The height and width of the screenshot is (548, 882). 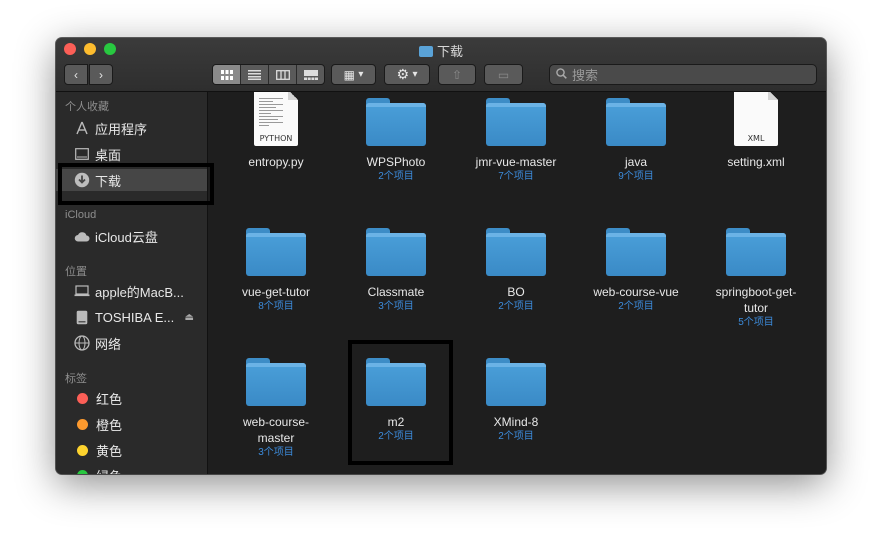 I want to click on group-icon: ▦, so click(x=349, y=74).